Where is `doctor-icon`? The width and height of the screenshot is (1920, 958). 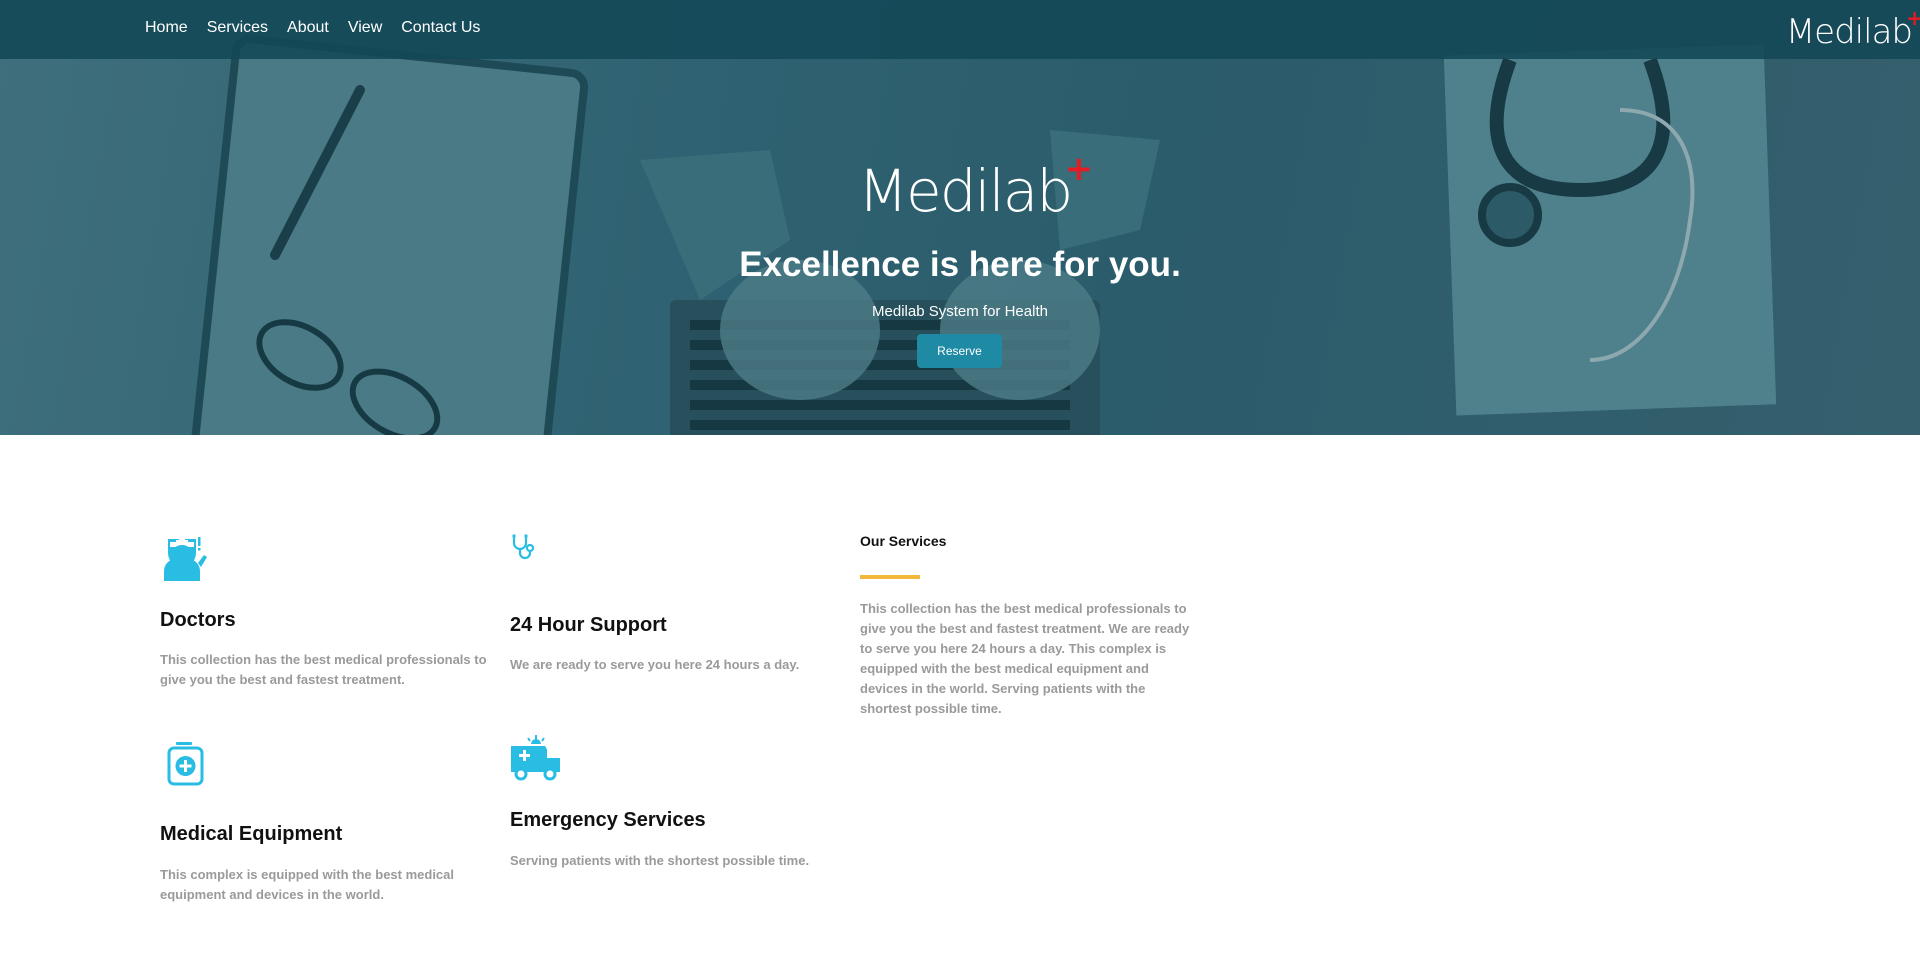 doctor-icon is located at coordinates (185, 559).